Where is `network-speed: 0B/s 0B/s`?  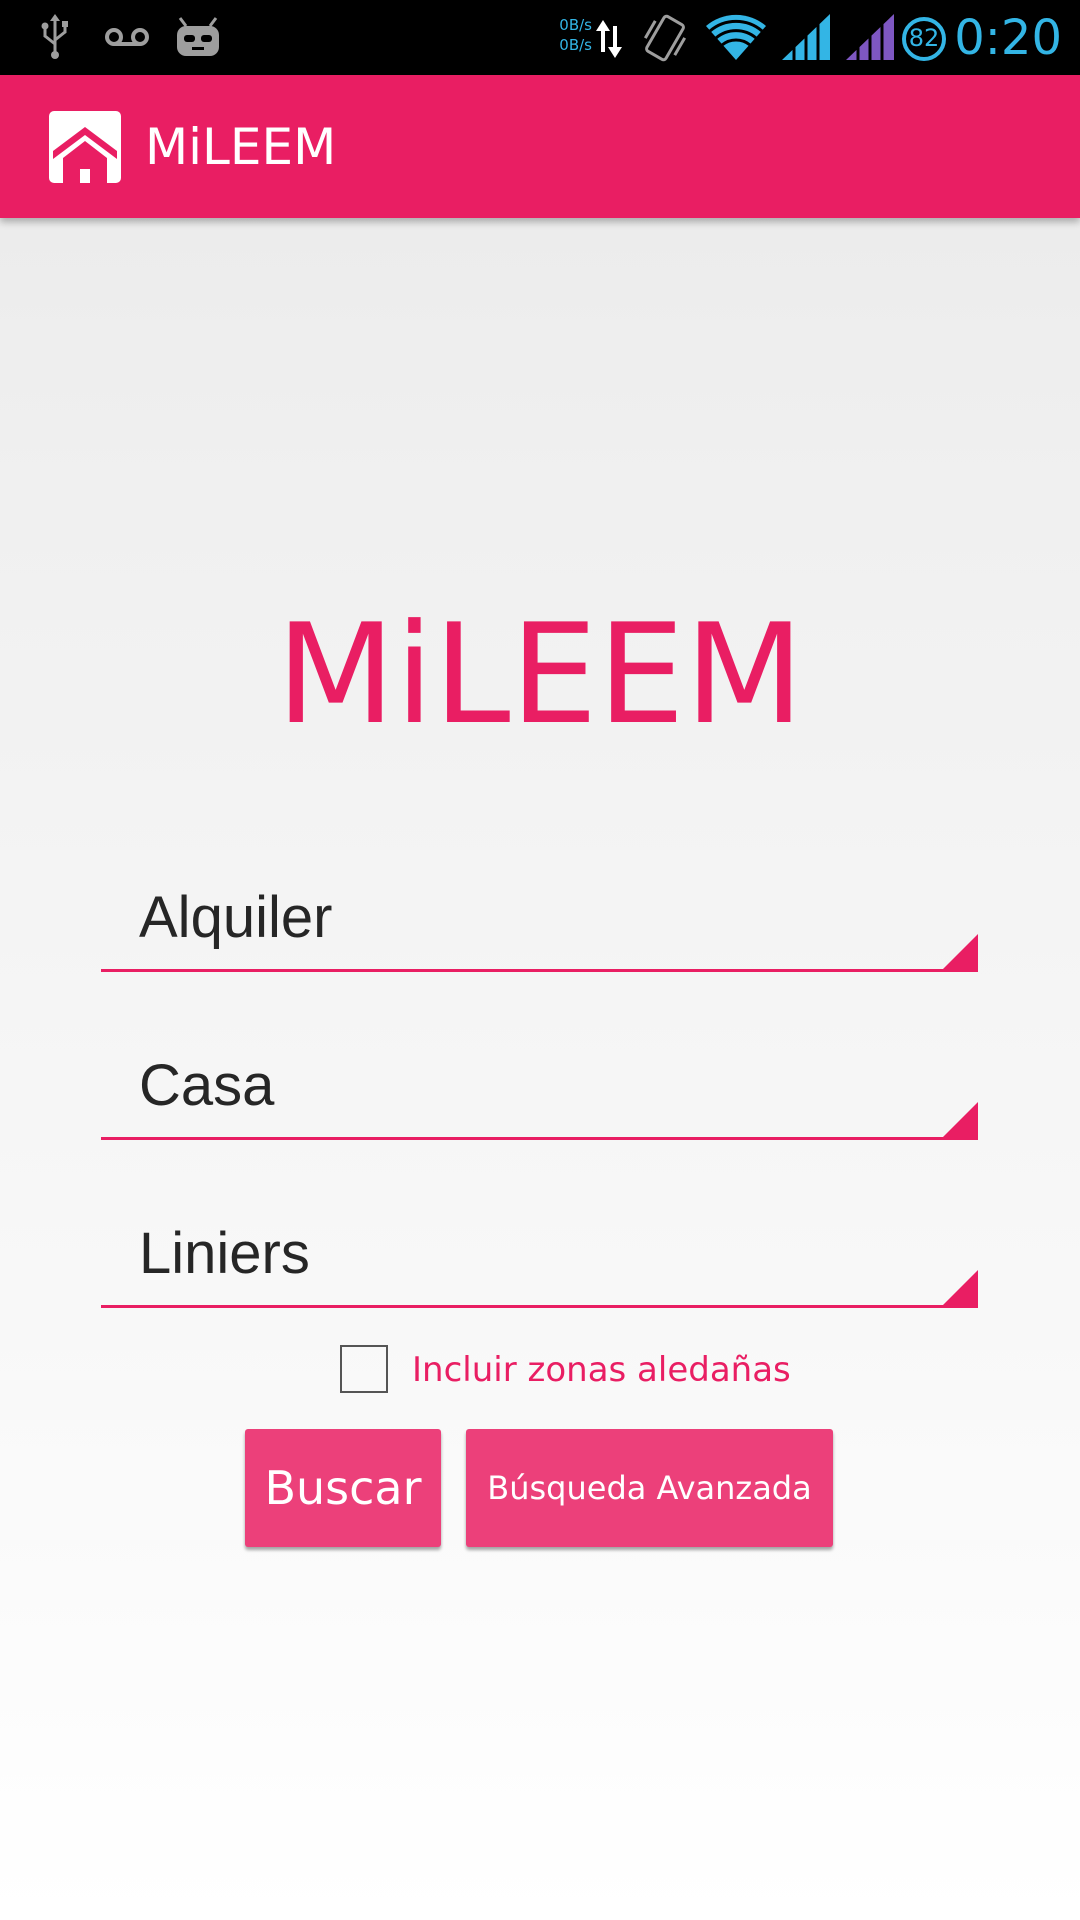
network-speed: 0B/s 0B/s is located at coordinates (570, 35).